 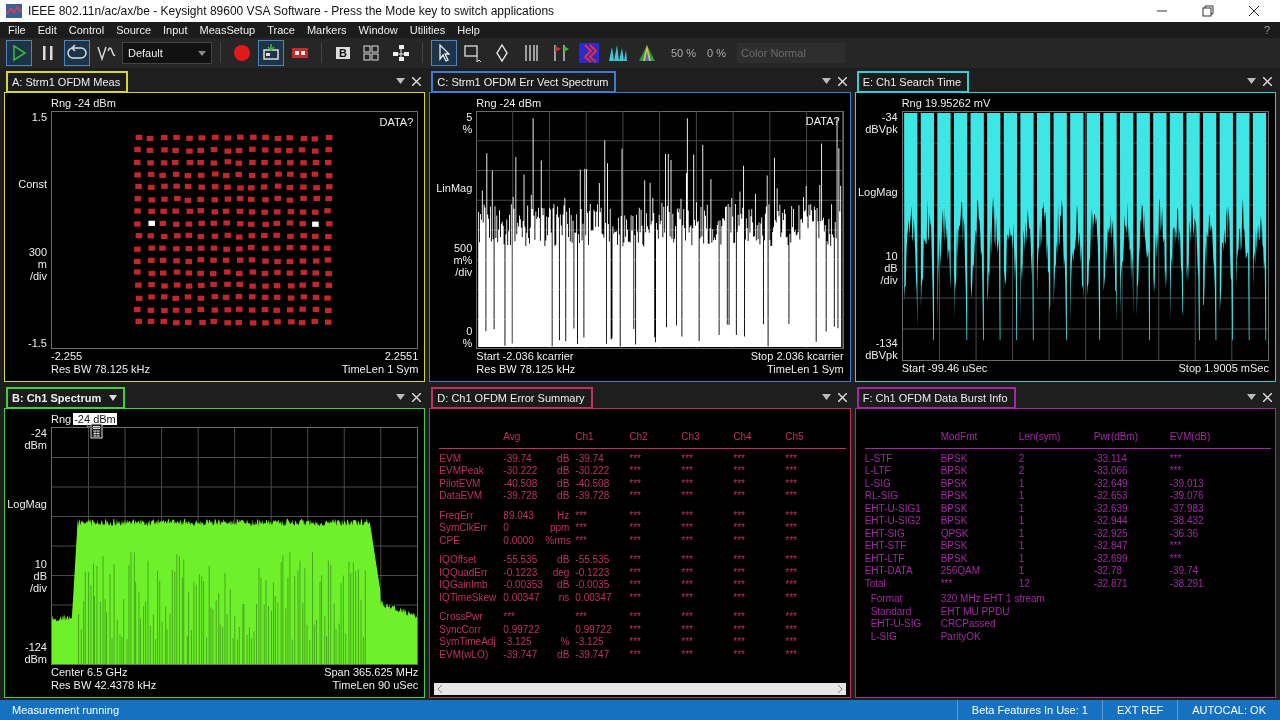 What do you see at coordinates (884, 636) in the screenshot?
I see `info-label: L-SIG` at bounding box center [884, 636].